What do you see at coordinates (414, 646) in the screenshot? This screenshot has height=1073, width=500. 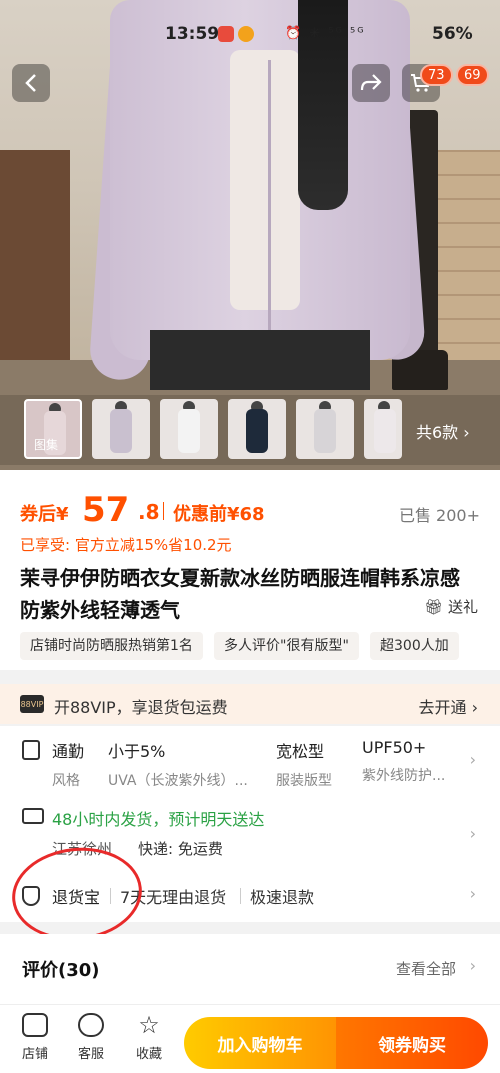 I see `tag-popularity: 超300人加` at bounding box center [414, 646].